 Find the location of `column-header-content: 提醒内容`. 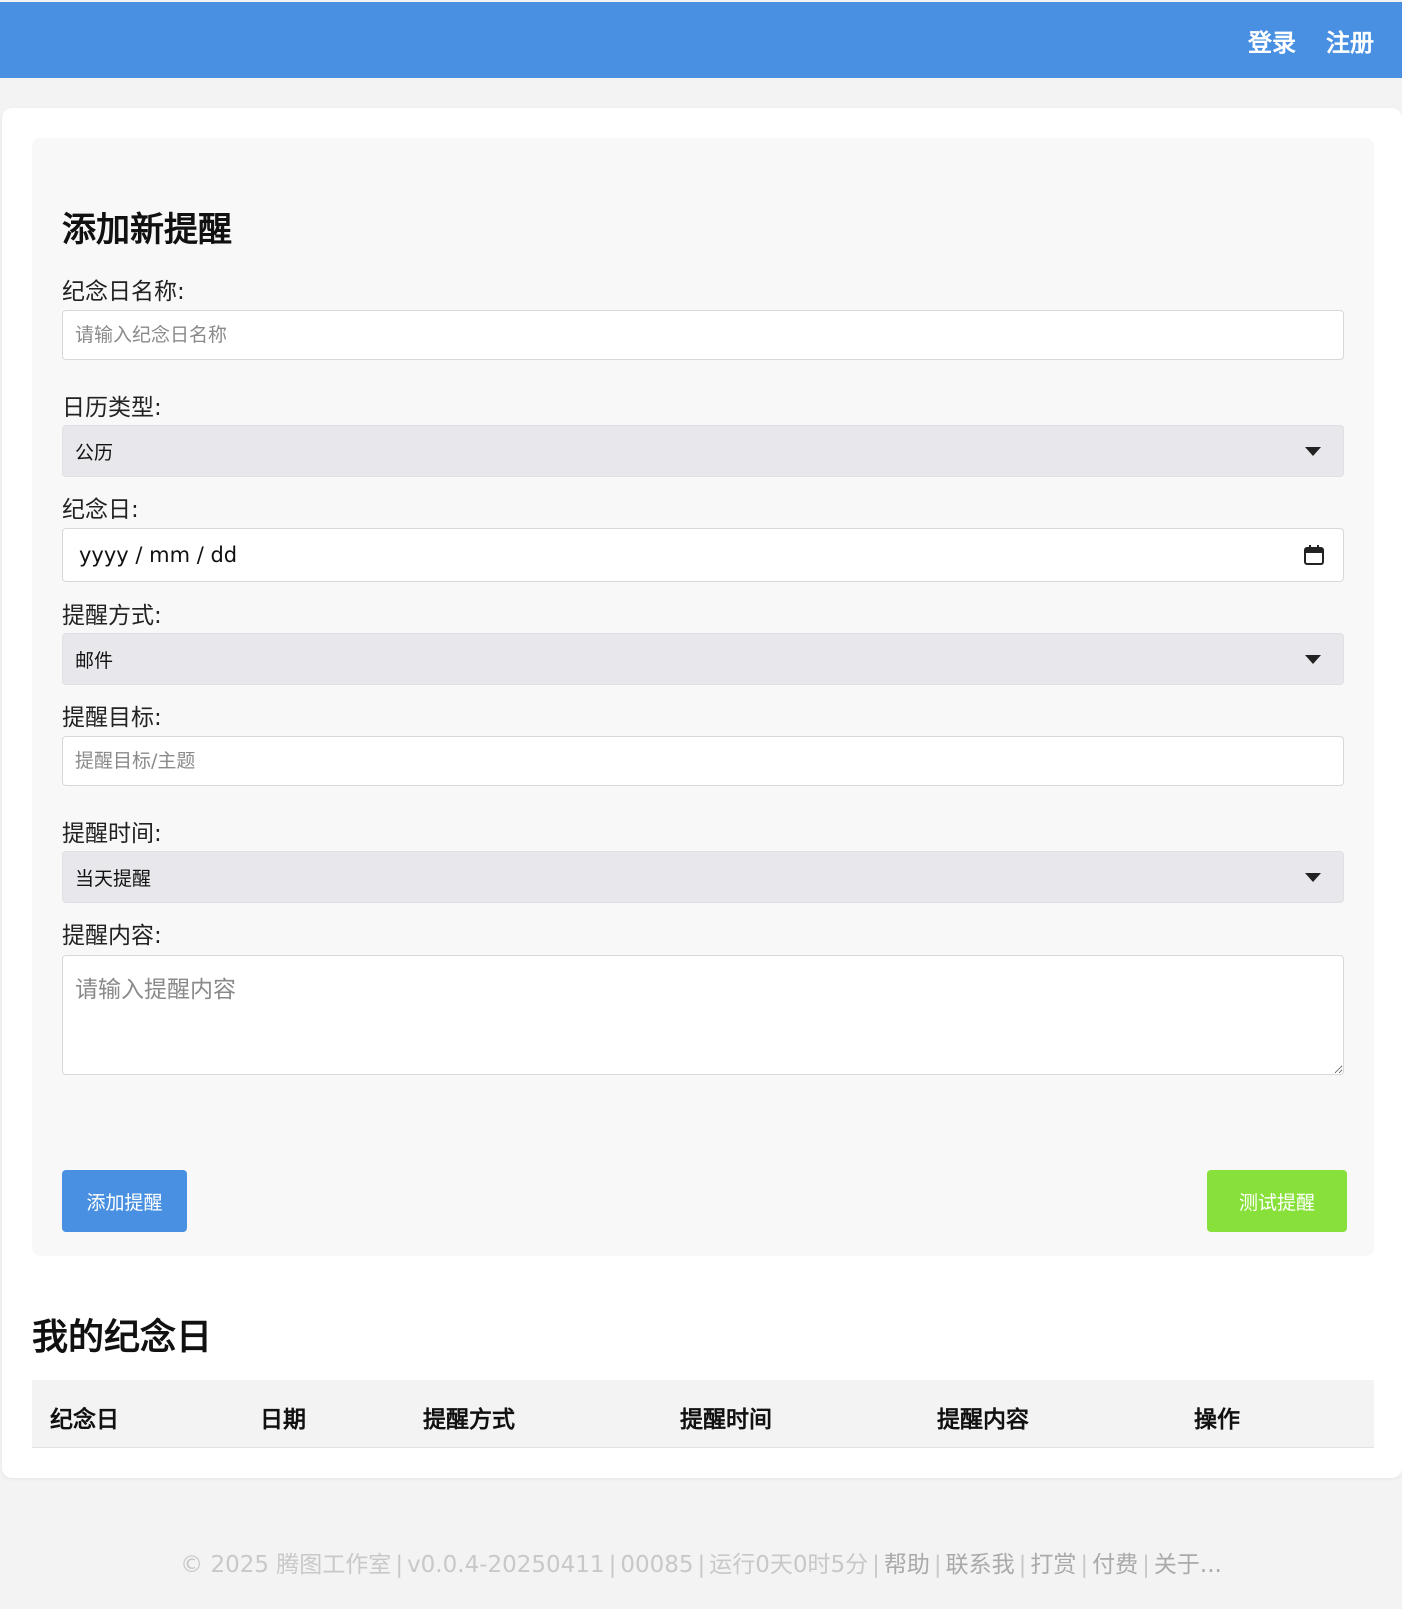

column-header-content: 提醒内容 is located at coordinates (983, 1420).